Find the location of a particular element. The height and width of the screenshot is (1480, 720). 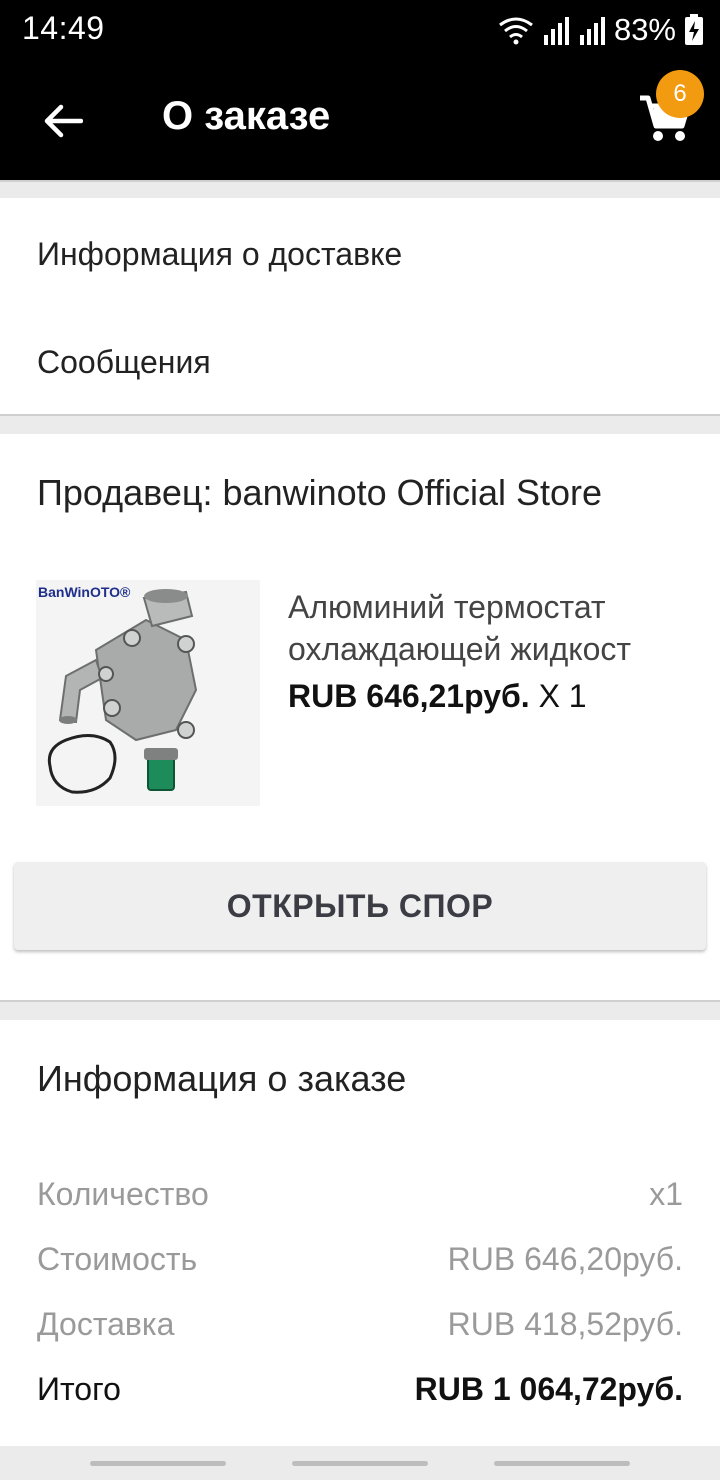

product-title-line: охлаждающей жидкост is located at coordinates (460, 649).